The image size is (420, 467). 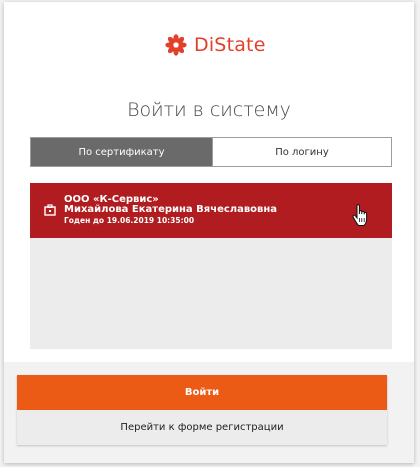 What do you see at coordinates (176, 45) in the screenshot?
I see `flower-logo-icon` at bounding box center [176, 45].